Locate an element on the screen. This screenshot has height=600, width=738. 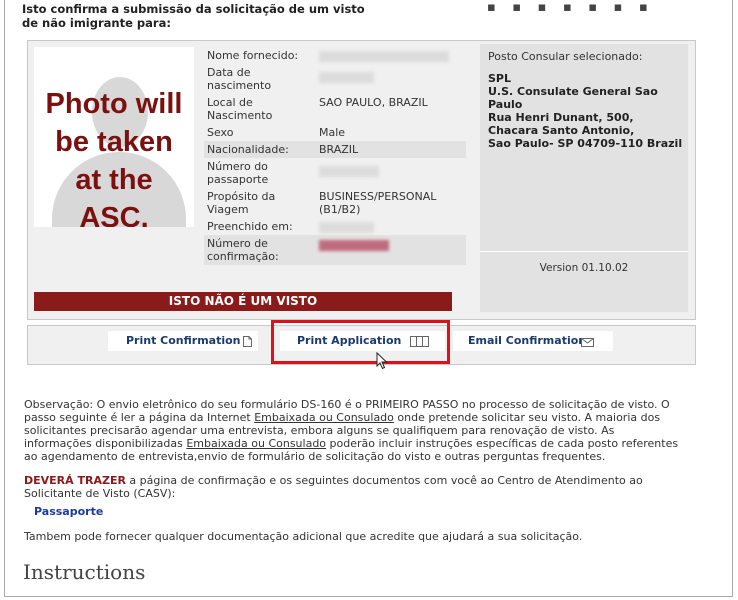
redacted-confirmation-number is located at coordinates (354, 245).